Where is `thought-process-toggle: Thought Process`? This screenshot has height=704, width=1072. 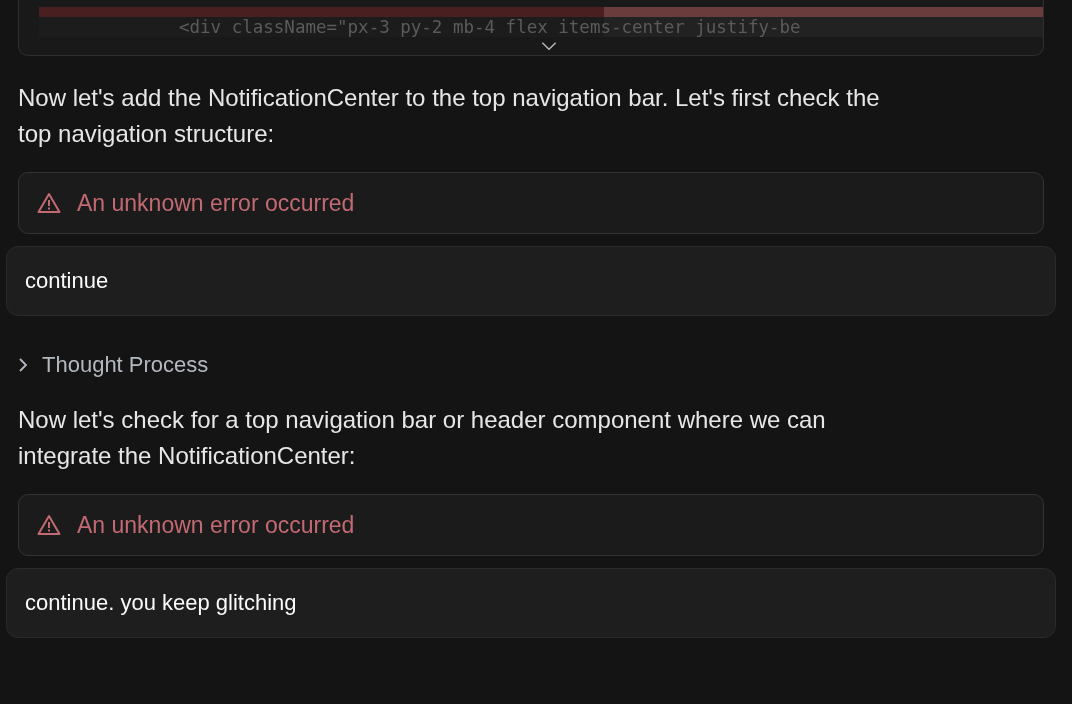
thought-process-toggle: Thought Process is located at coordinates (113, 365).